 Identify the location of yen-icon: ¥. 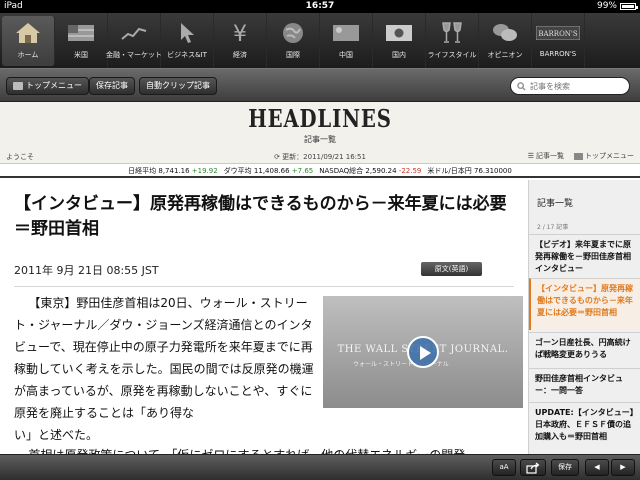
(240, 33).